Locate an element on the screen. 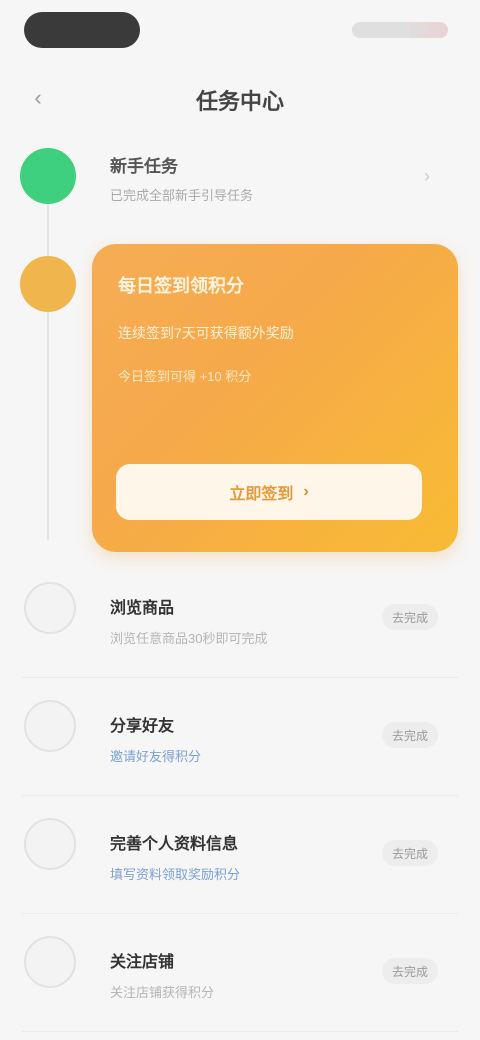  check-icon is located at coordinates (48, 176).